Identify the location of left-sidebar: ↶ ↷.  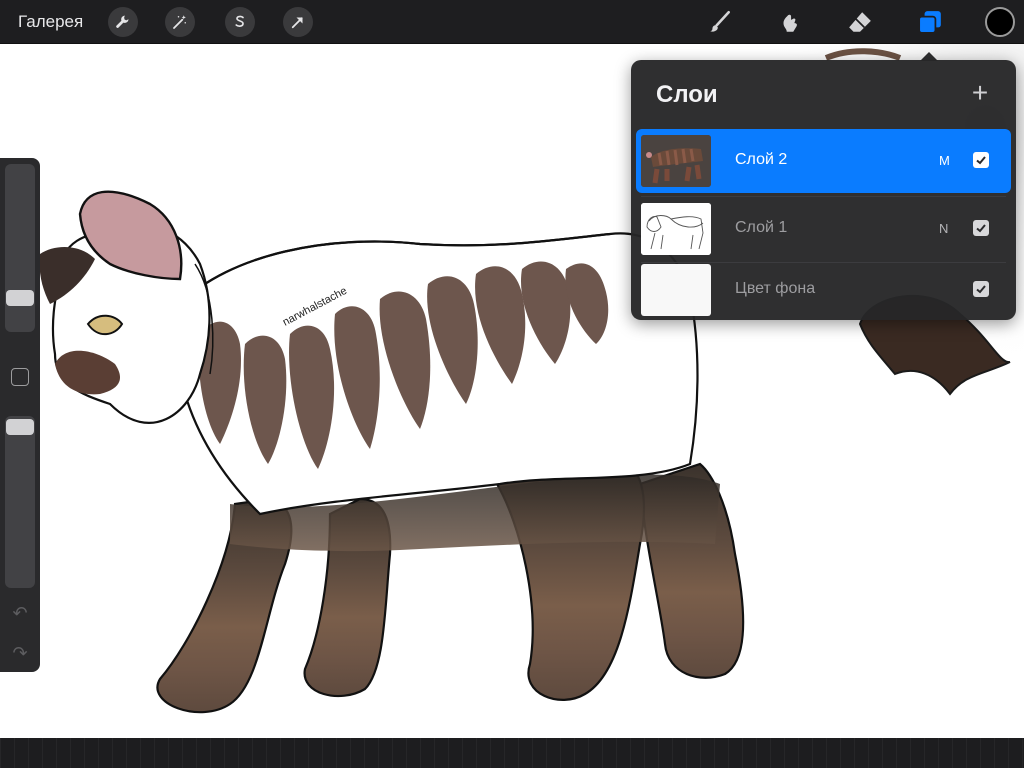
(20, 415).